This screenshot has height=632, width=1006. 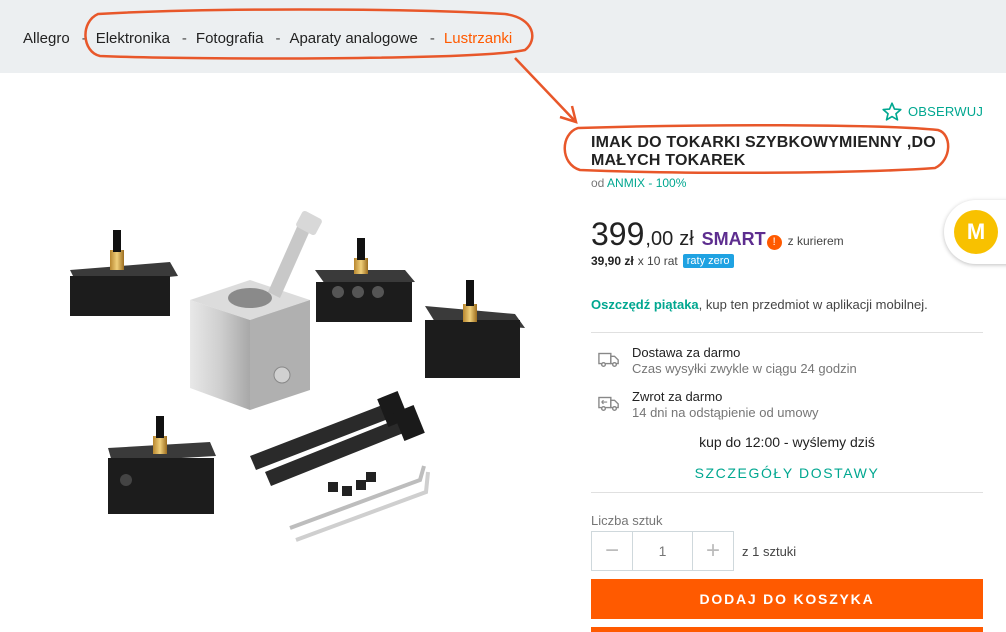 I want to click on truck-icon, so click(x=608, y=360).